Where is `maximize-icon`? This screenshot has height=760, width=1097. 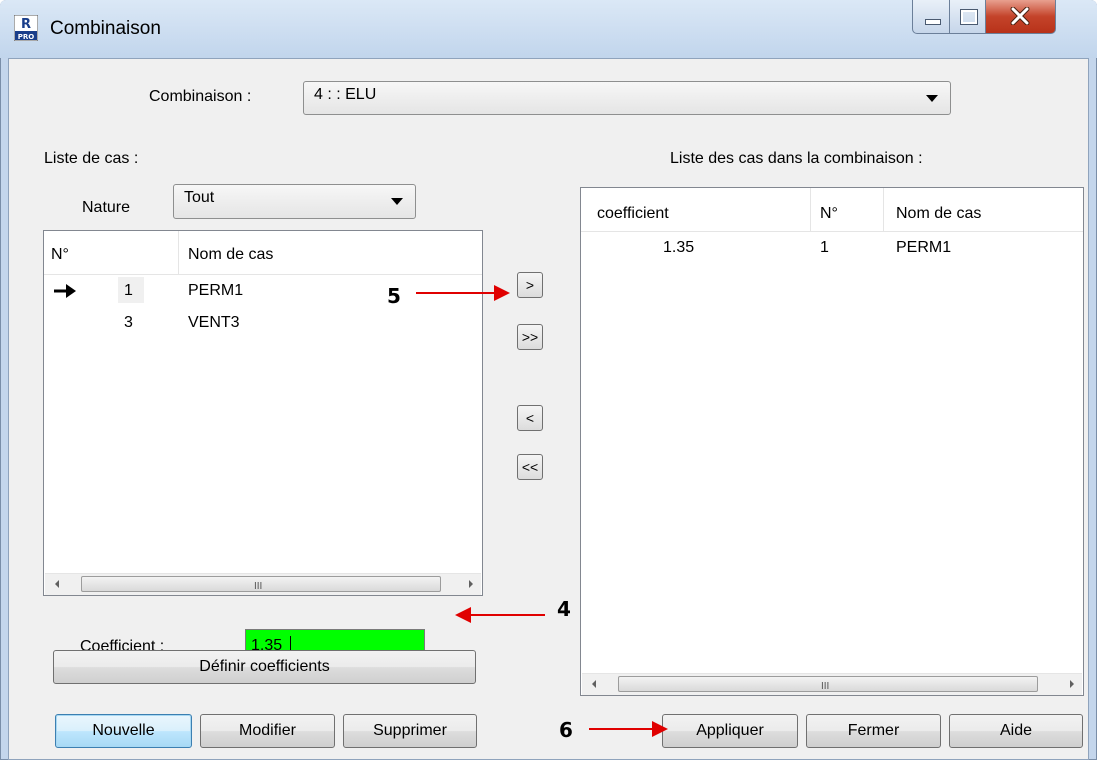
maximize-icon is located at coordinates (969, 17).